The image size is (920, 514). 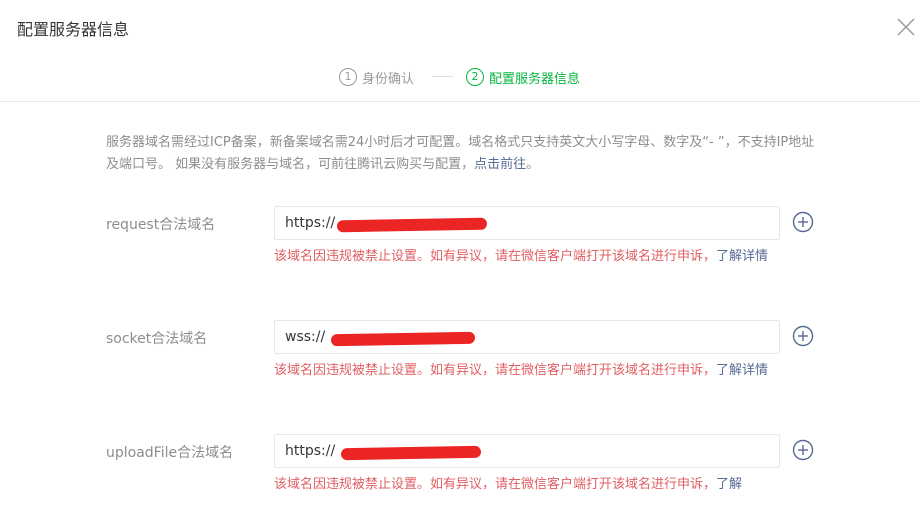 I want to click on close-button, so click(x=906, y=27).